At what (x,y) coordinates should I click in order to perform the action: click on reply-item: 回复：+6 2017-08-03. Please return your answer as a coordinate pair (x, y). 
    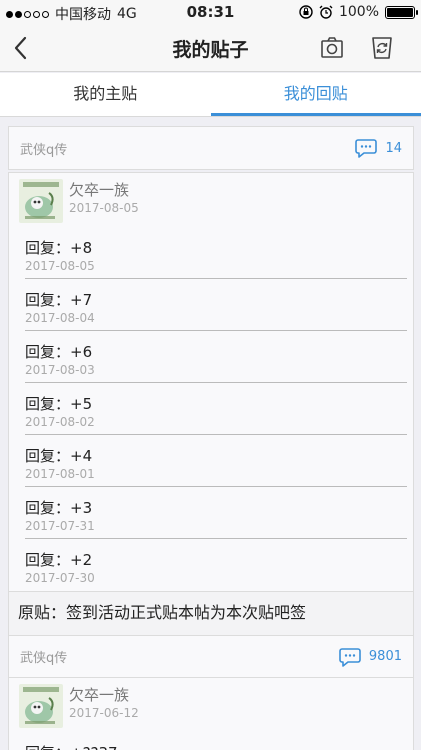
    Looking at the image, I should click on (216, 357).